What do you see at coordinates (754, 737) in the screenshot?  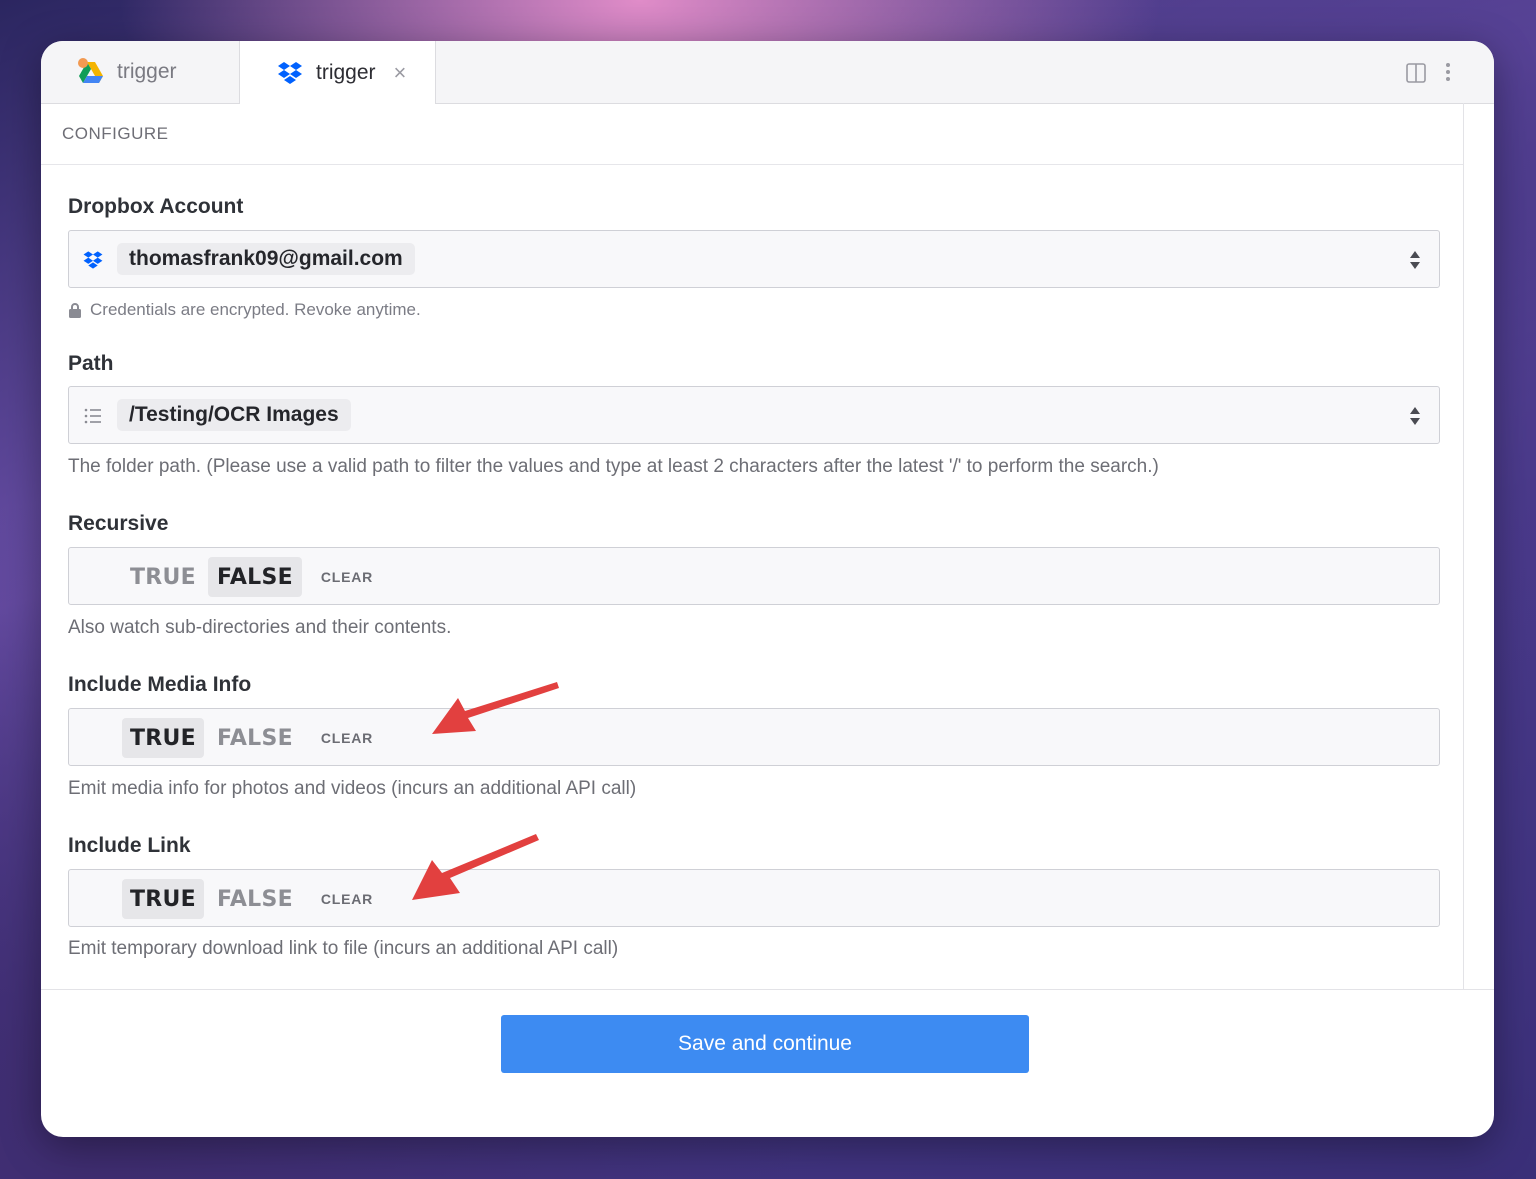 I see `media-info-toggle-group: TRUE FALSE CLEAR` at bounding box center [754, 737].